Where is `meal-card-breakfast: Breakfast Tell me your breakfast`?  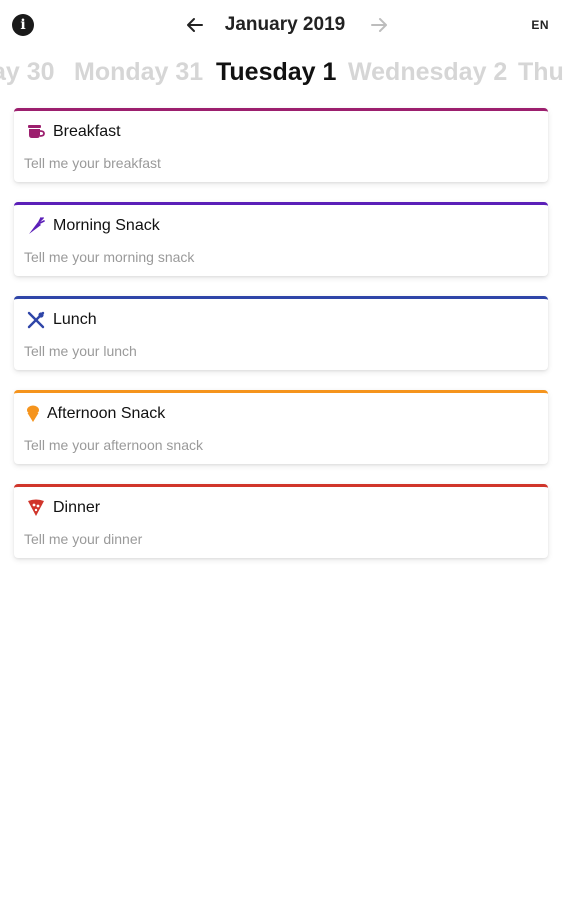
meal-card-breakfast: Breakfast Tell me your breakfast is located at coordinates (281, 145).